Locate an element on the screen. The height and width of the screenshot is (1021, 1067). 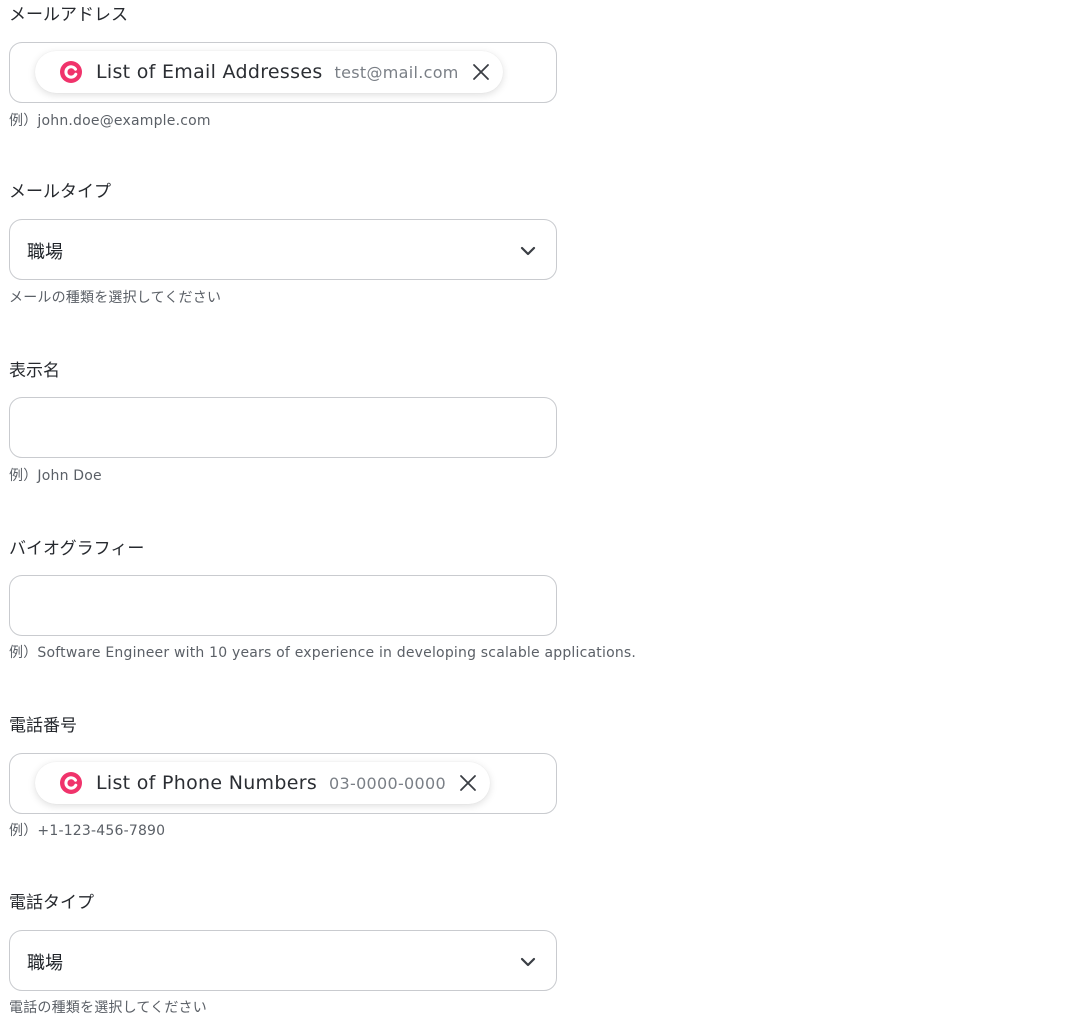
phone-label: 電話番号 is located at coordinates (43, 726).